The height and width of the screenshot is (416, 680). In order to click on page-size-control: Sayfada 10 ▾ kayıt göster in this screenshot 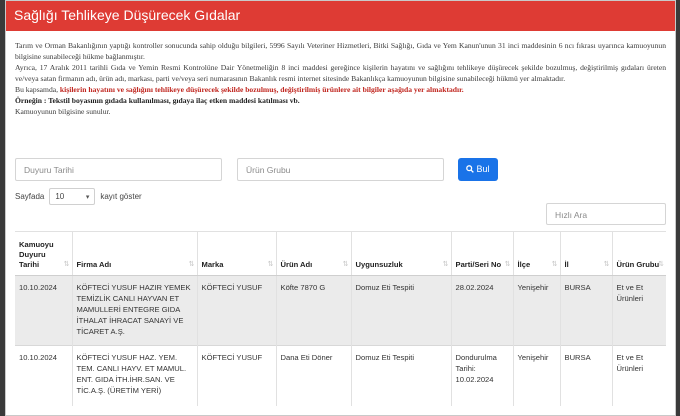, I will do `click(78, 196)`.